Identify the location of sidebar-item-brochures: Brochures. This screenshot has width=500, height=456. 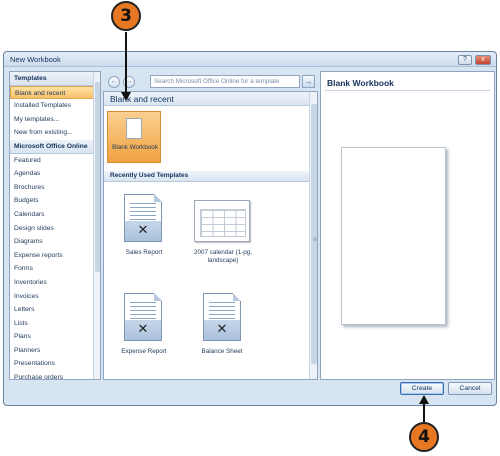
(55, 188).